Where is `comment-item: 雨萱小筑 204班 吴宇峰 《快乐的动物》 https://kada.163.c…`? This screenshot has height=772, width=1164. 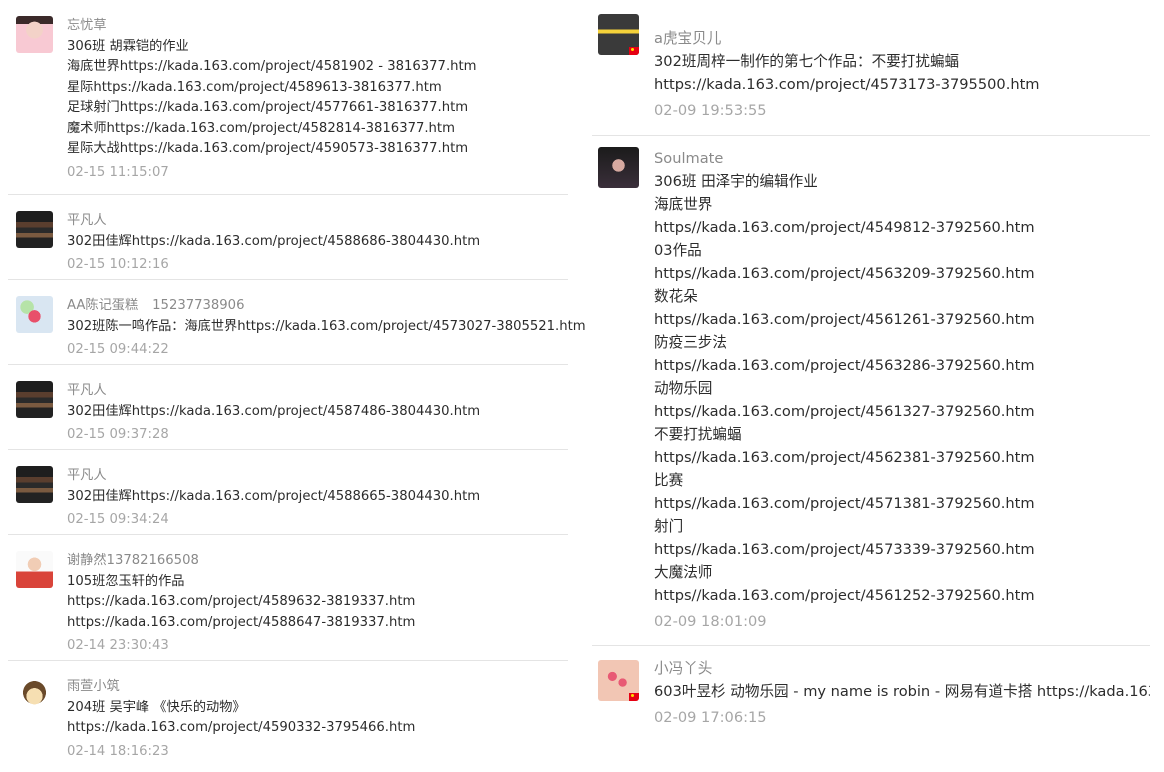
comment-item: 雨萱小筑 204班 吴宇峰 《快乐的动物》 https://kada.163.c… is located at coordinates (288, 713).